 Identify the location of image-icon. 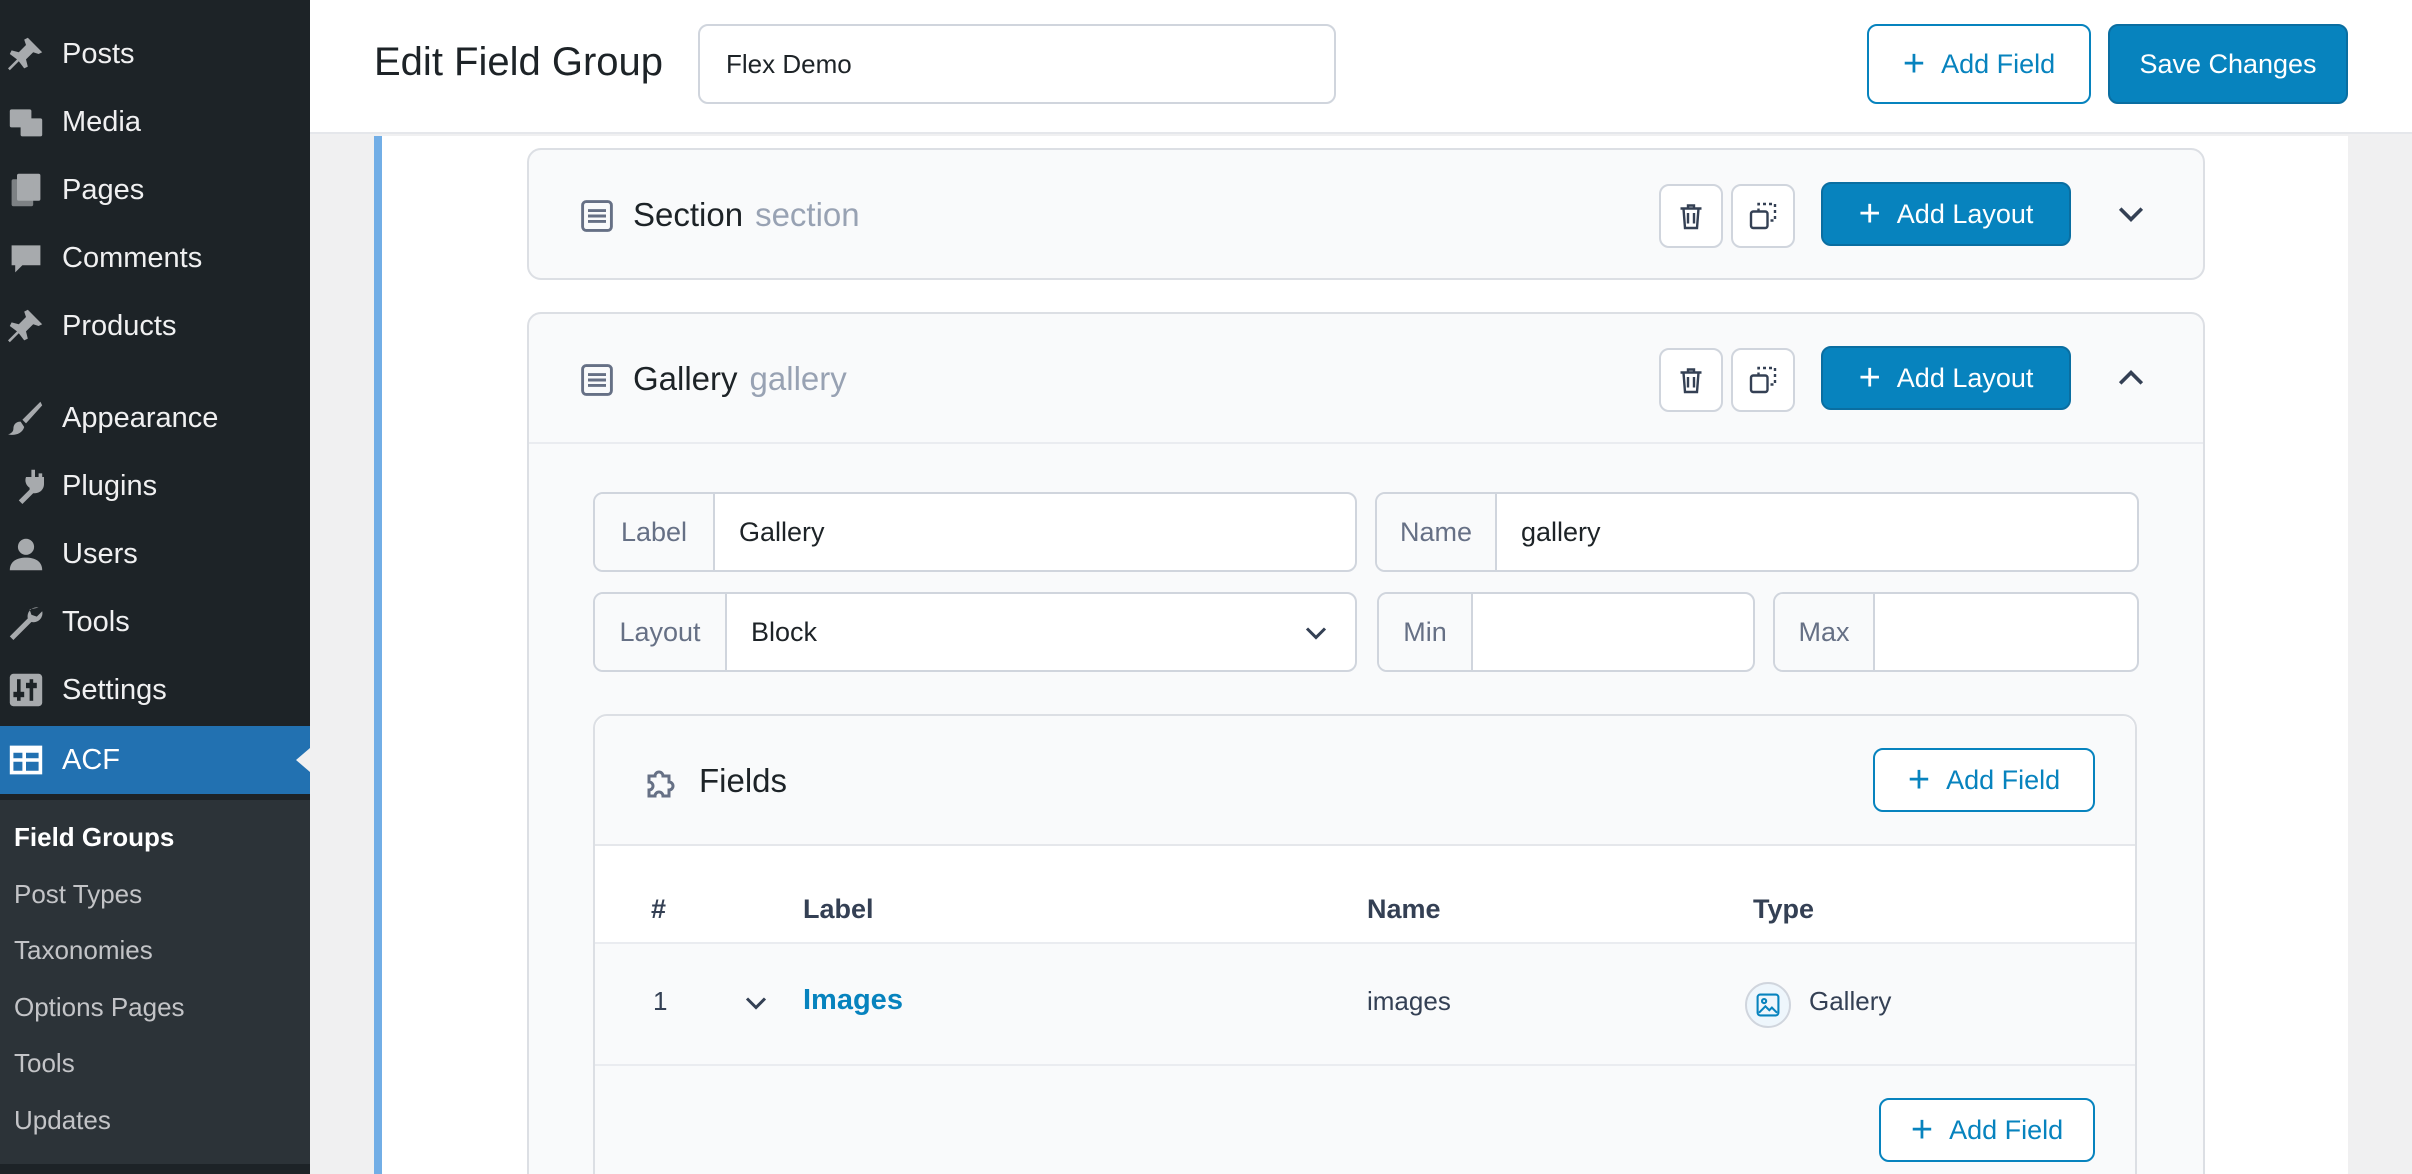
(1768, 1005).